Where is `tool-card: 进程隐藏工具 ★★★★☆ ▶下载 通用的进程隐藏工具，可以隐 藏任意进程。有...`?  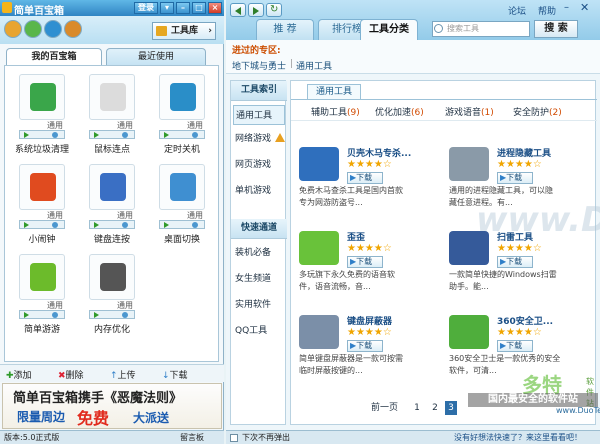
tool-card: 进程隐藏工具 ★★★★☆ ▶下载 通用的进程隐藏工具，可以隐 藏任意进程。有... is located at coordinates (519, 175).